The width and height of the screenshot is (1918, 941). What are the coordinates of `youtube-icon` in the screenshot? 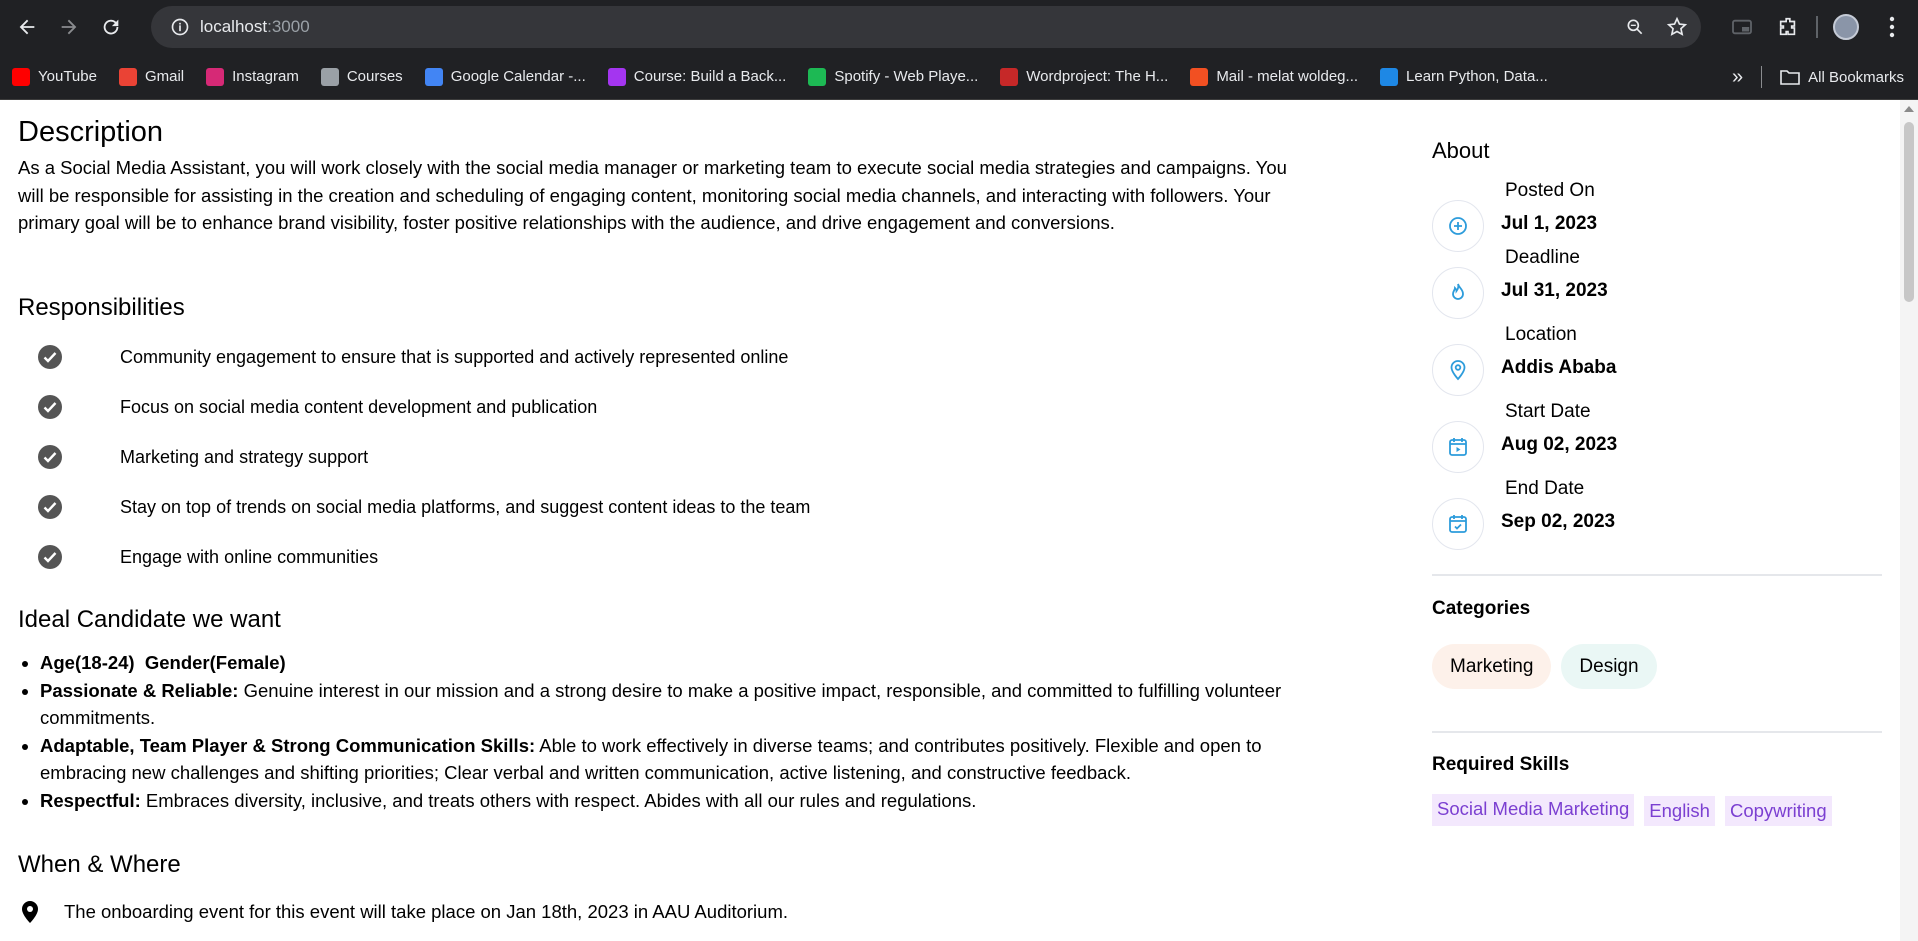 It's located at (21, 76).